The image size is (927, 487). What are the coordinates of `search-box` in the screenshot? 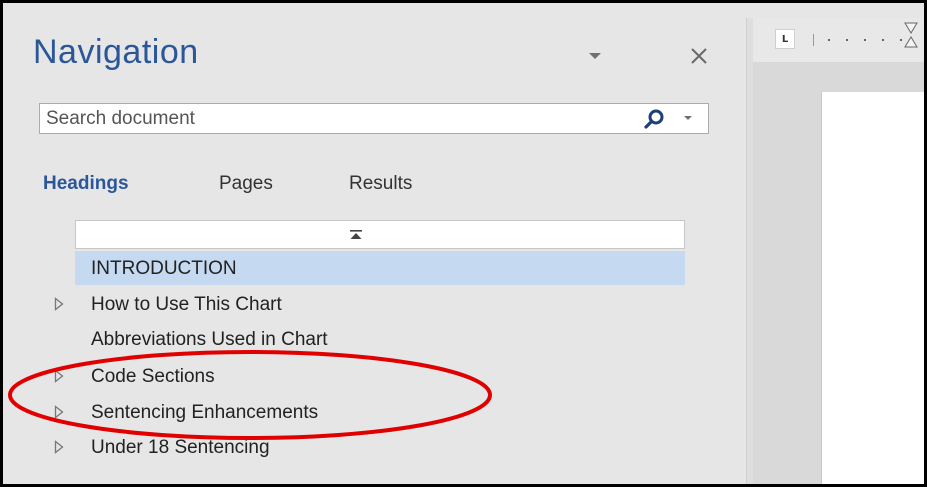 It's located at (374, 118).